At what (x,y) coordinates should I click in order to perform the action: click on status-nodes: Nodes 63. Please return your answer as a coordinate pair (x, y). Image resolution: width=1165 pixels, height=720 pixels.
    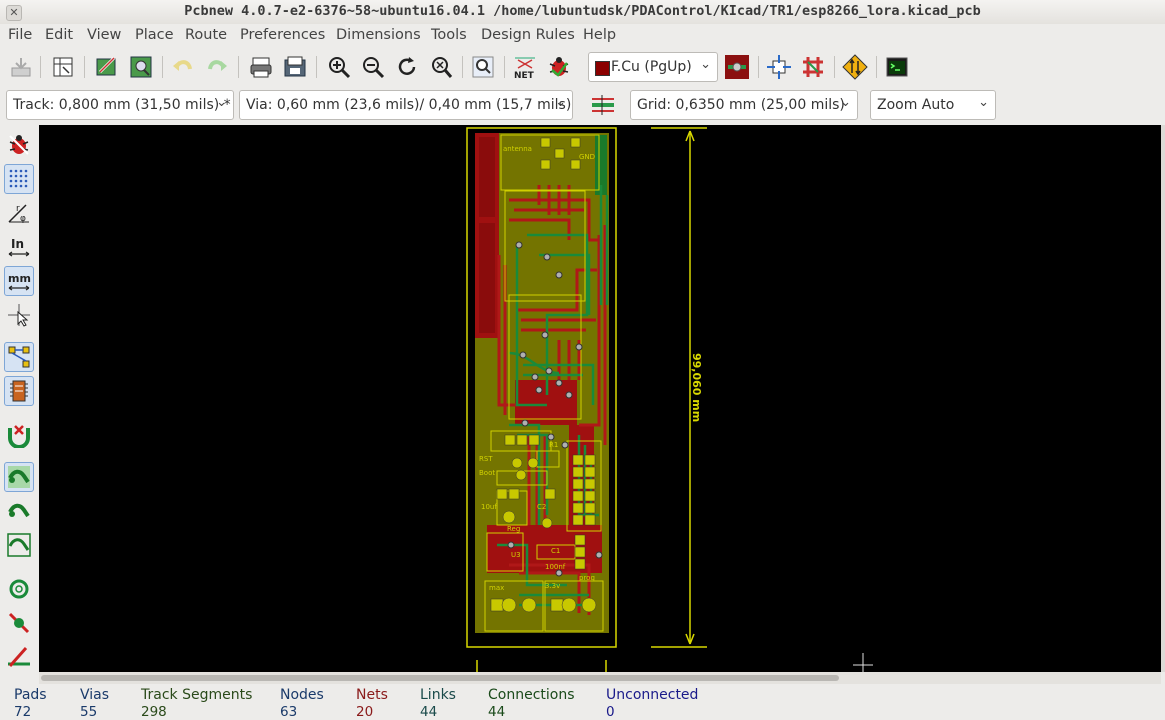
    Looking at the image, I should click on (302, 703).